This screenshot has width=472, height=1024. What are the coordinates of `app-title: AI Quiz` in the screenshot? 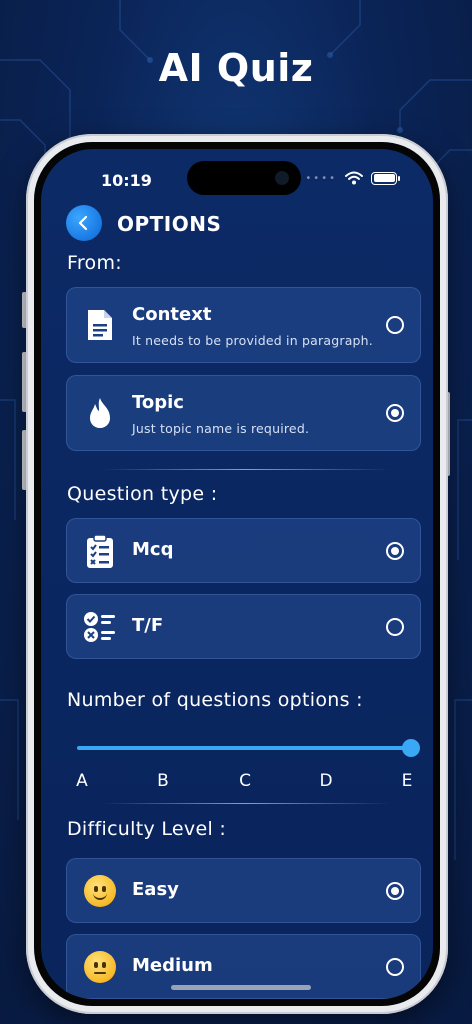 It's located at (236, 68).